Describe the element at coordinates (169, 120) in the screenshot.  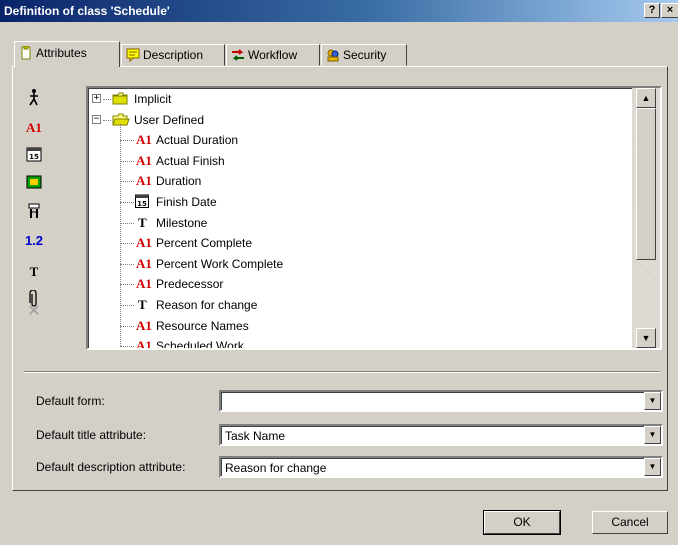
I see `tree-group-user-defined: User Defined` at that location.